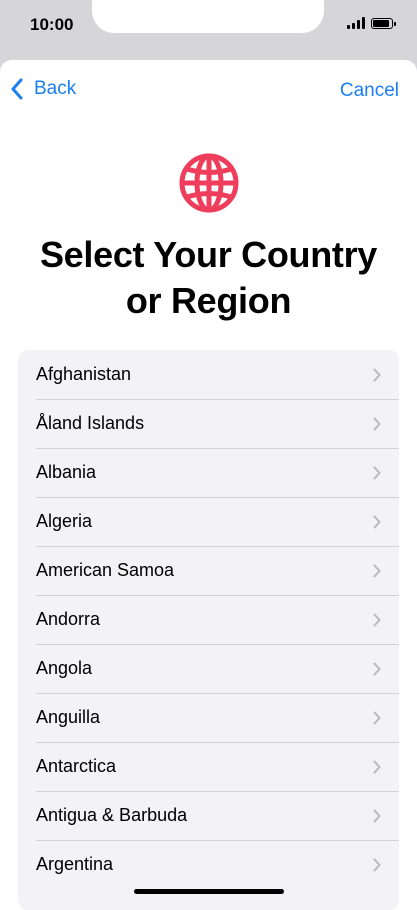 This screenshot has height=910, width=417. Describe the element at coordinates (66, 472) in the screenshot. I see `country-label: Albania` at that location.